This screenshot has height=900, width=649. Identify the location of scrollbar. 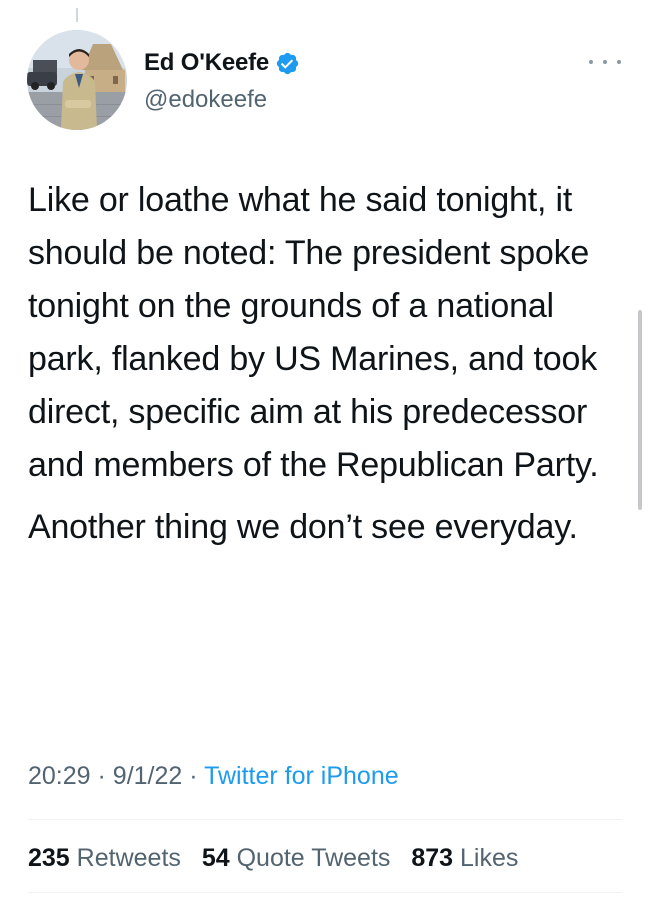
(640, 410).